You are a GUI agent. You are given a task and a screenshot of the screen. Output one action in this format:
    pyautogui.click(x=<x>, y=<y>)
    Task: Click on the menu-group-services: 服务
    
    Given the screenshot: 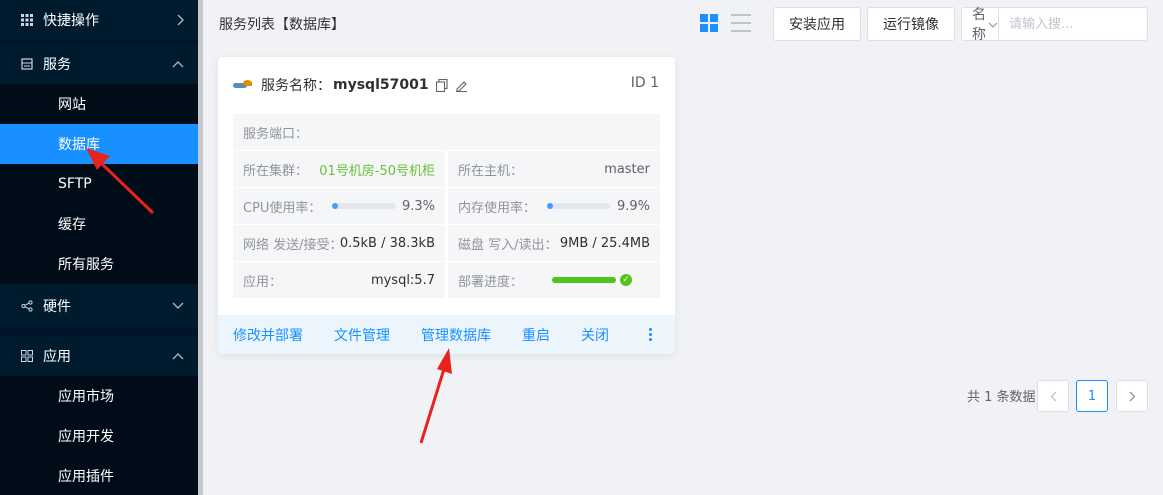 What is the action you would take?
    pyautogui.click(x=99, y=64)
    